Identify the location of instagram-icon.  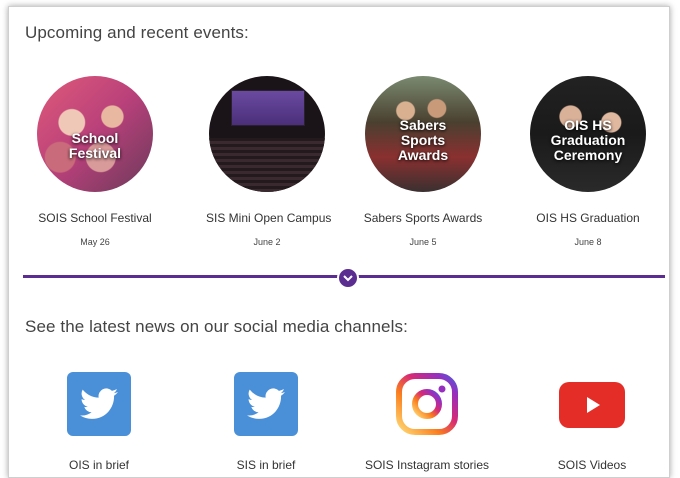
(427, 404).